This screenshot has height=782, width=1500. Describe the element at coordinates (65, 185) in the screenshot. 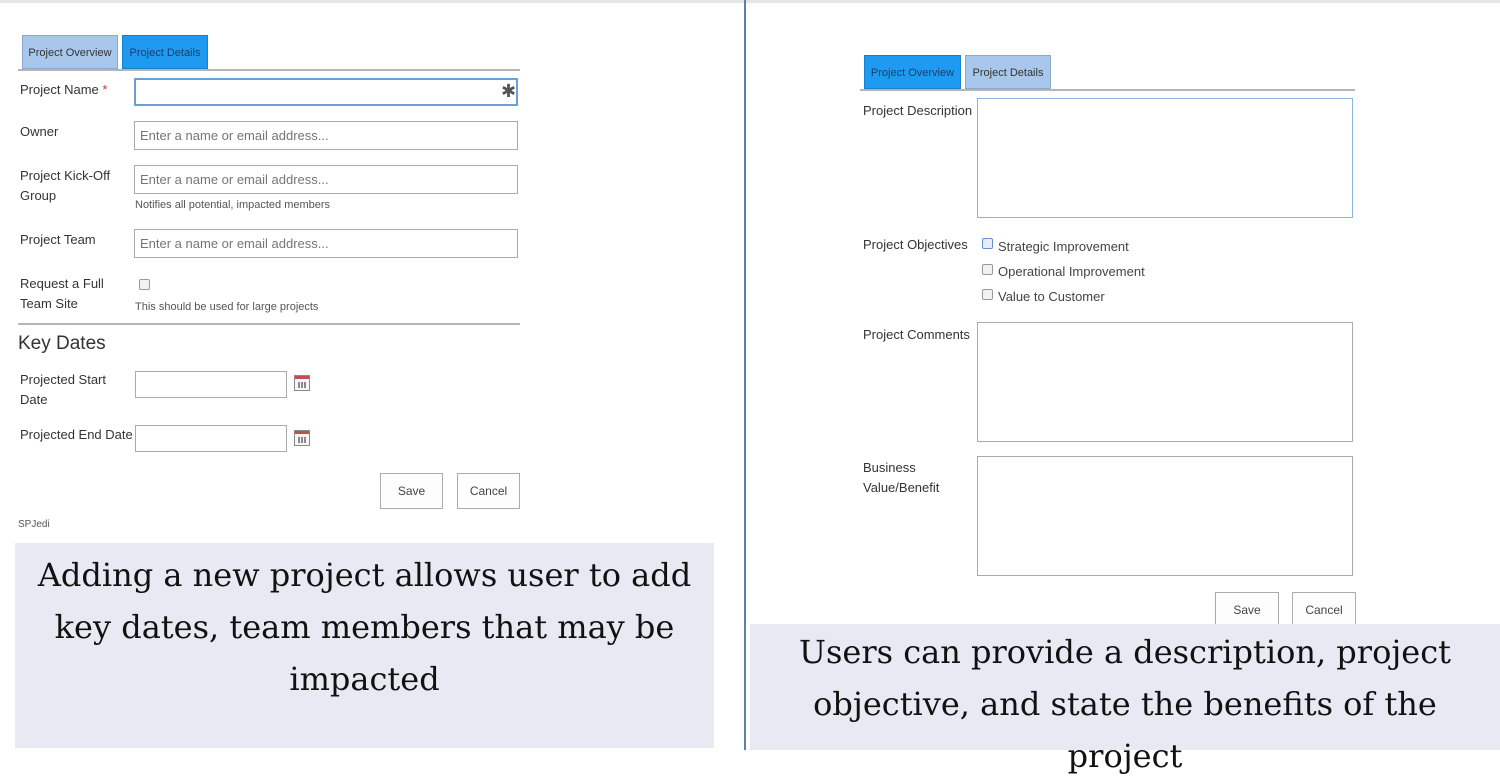

I see `kickoff-group-label: Project Kick-Off Group` at that location.